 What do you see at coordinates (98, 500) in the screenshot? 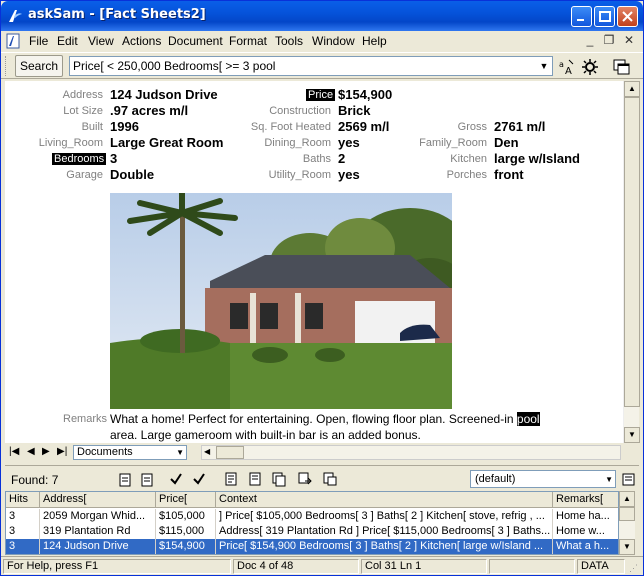
I see `column-address: Address[` at bounding box center [98, 500].